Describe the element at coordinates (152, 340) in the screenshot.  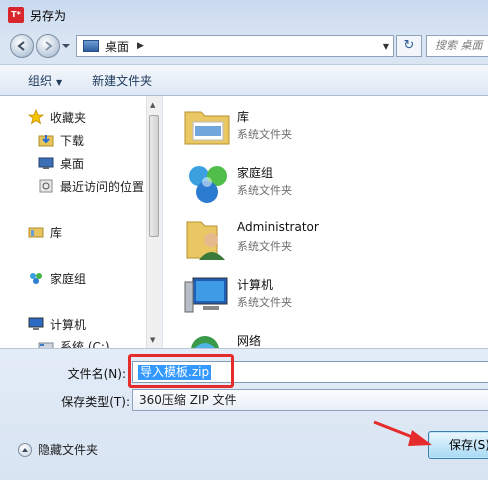
I see `scroll-down-icon: ▼` at that location.